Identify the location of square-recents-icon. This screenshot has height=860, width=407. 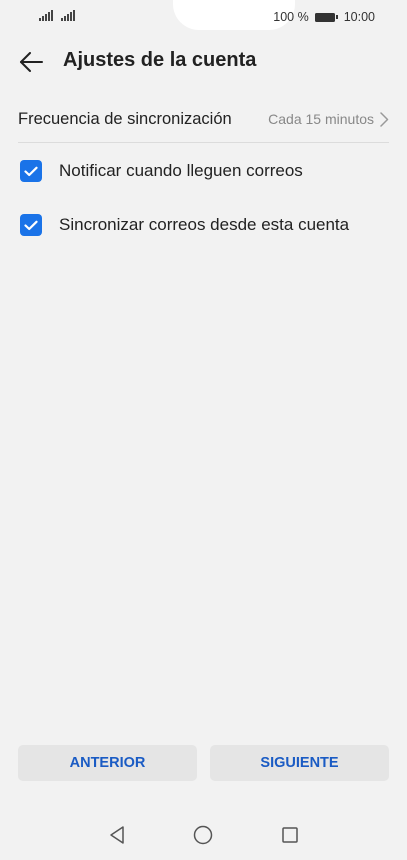
(290, 835).